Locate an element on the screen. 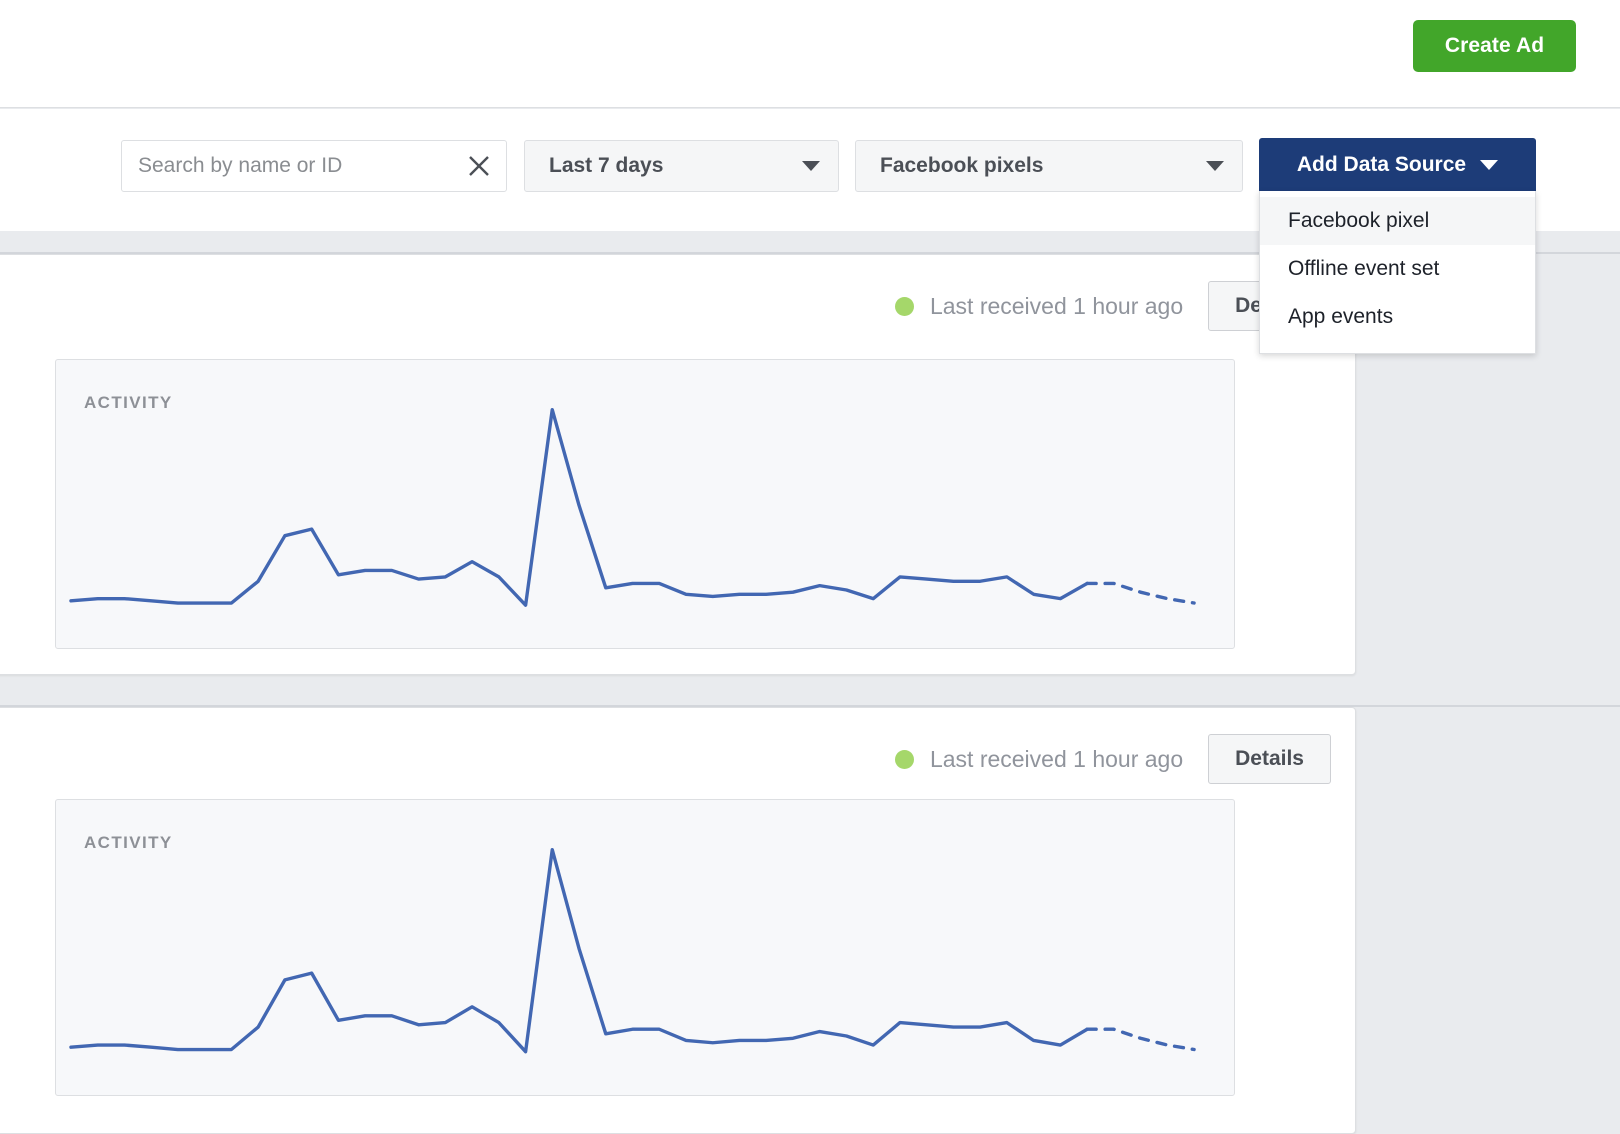 This screenshot has height=1134, width=1620. menu-item-label: Facebook pixel is located at coordinates (1359, 220).